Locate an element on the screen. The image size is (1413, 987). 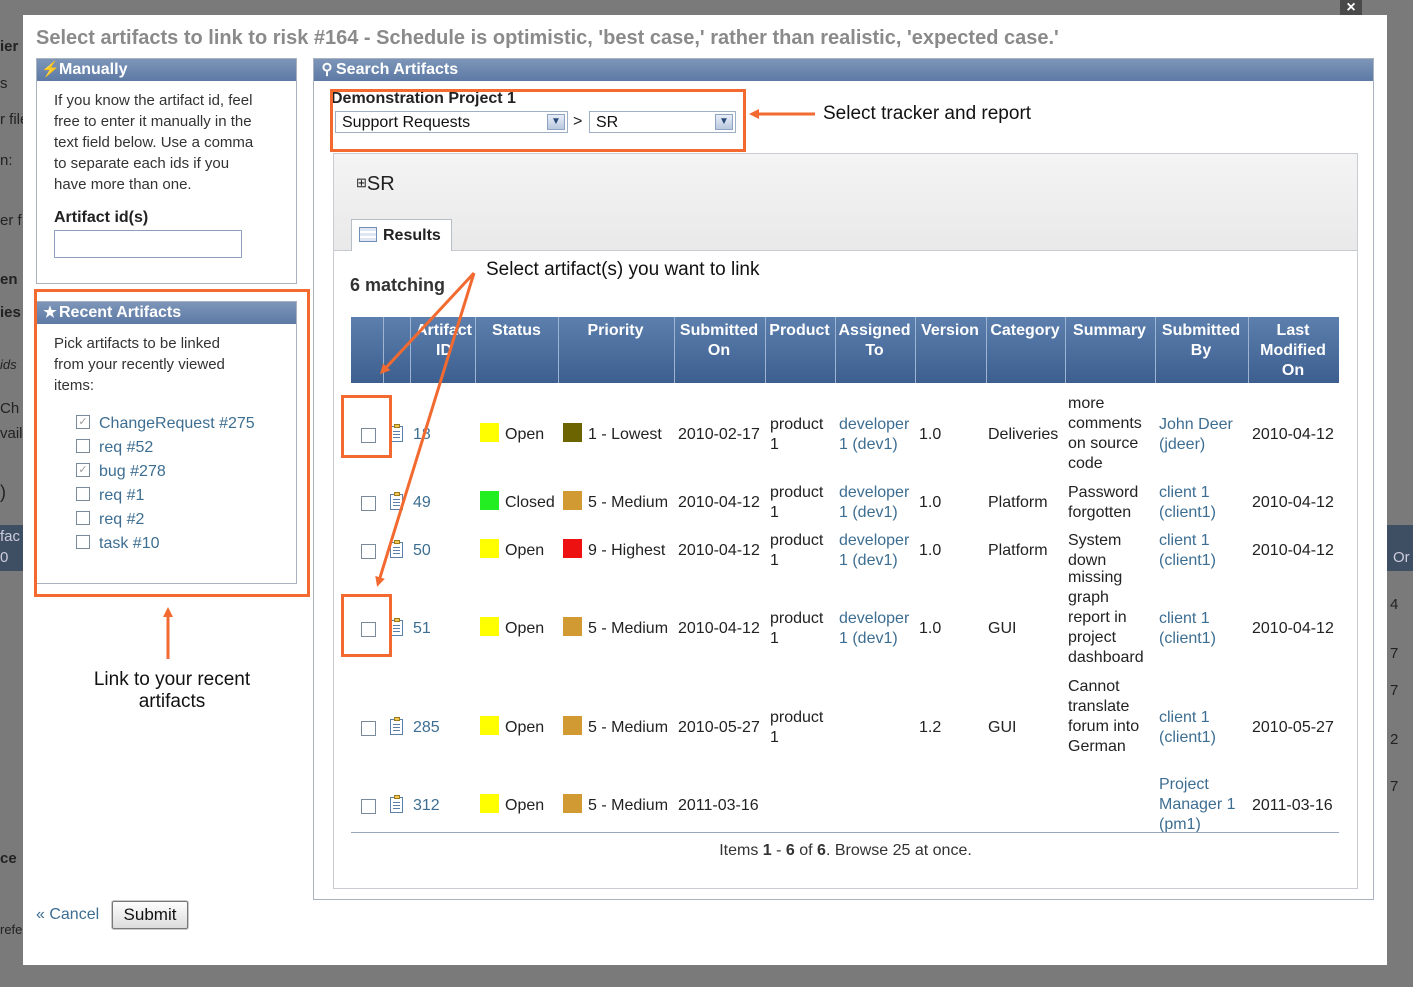
bg-fragment: ier is located at coordinates (9, 46).